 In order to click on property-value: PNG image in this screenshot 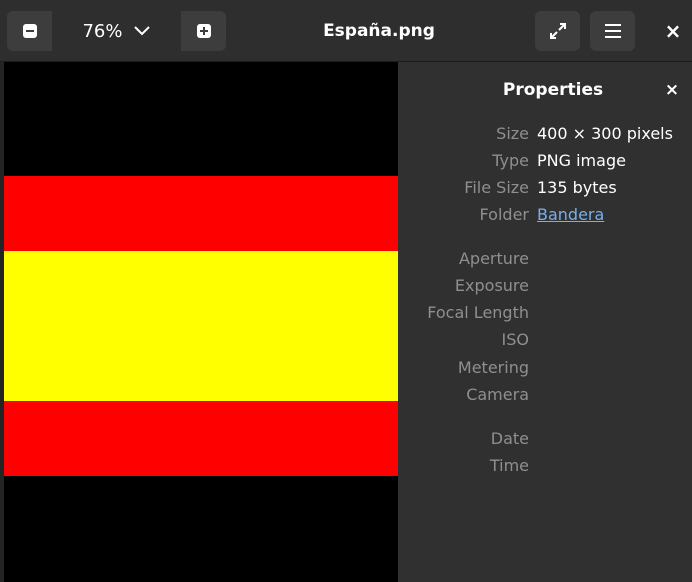, I will do `click(581, 160)`.